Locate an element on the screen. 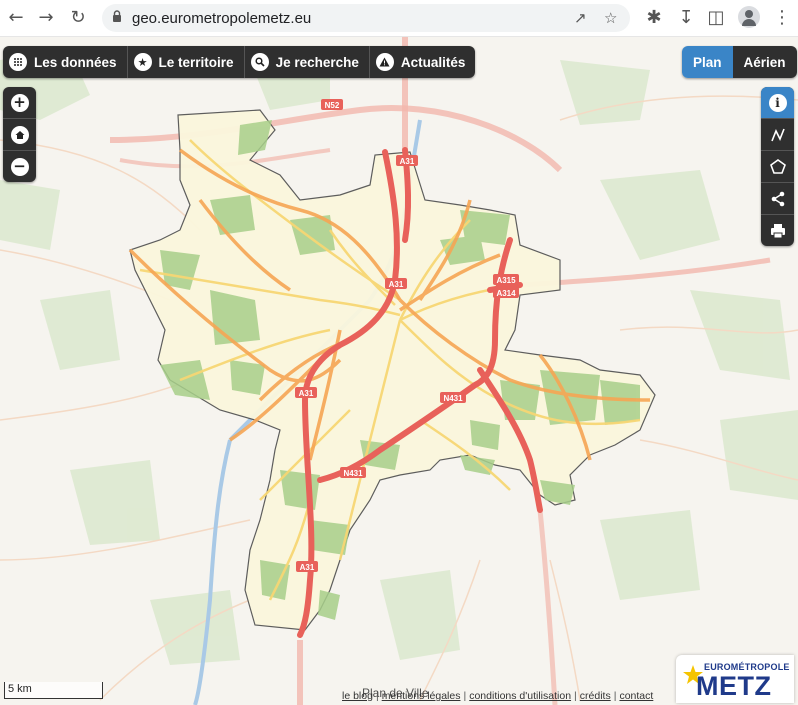 The width and height of the screenshot is (798, 705). menu-actualites: Actualités is located at coordinates (422, 62).